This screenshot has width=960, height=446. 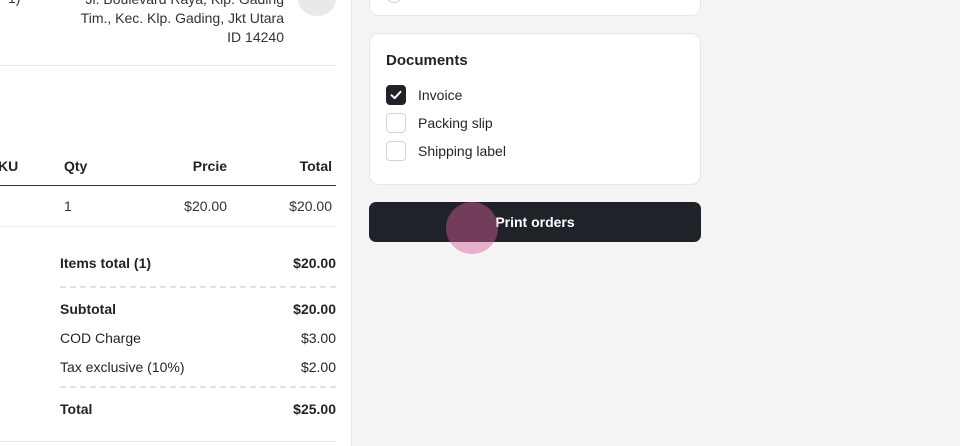 What do you see at coordinates (76, 166) in the screenshot?
I see `col-qty-header: Qty` at bounding box center [76, 166].